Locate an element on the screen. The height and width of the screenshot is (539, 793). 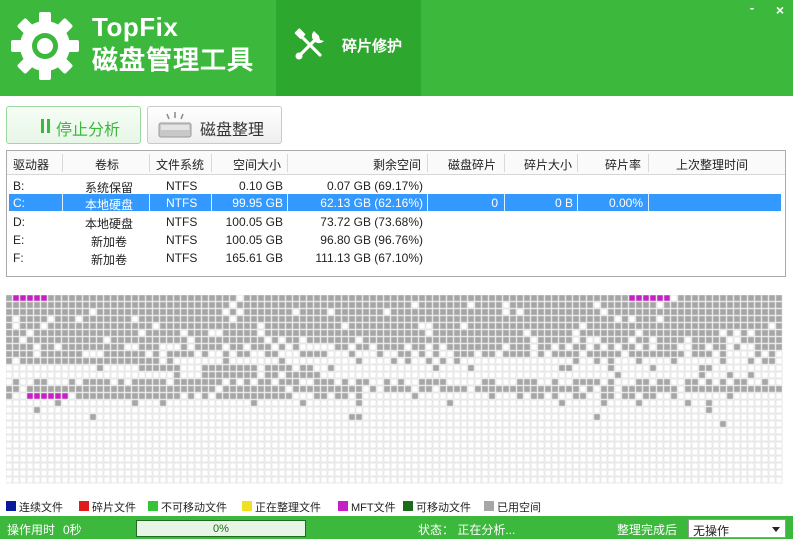
column-header-drive: 驱动器 is located at coordinates (31, 164).